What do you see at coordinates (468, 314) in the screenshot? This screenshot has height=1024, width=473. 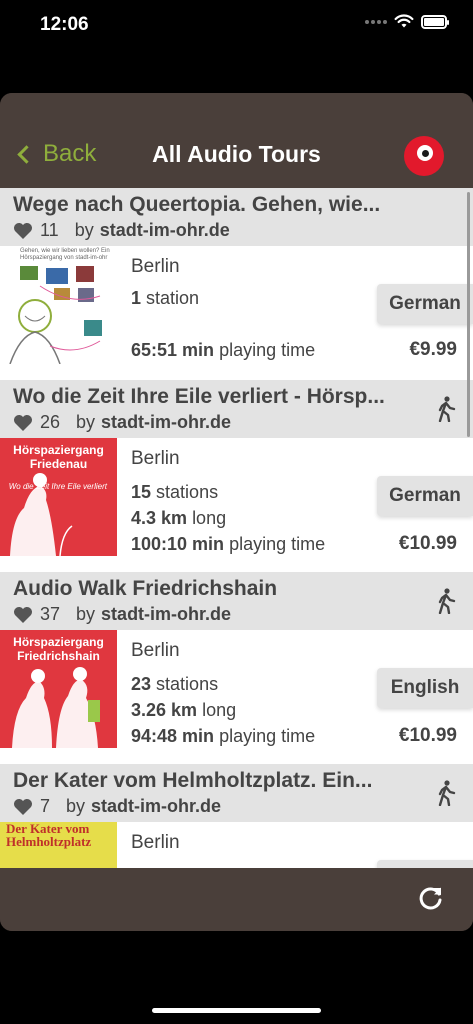 I see `scrollbar` at bounding box center [468, 314].